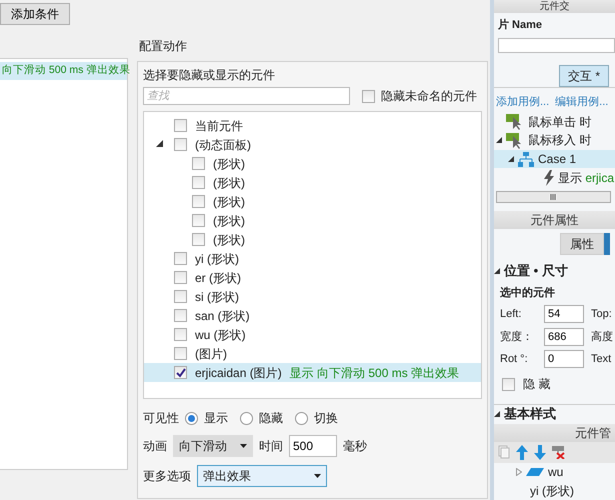  What do you see at coordinates (583, 75) in the screenshot?
I see `tab: 交互 *` at bounding box center [583, 75].